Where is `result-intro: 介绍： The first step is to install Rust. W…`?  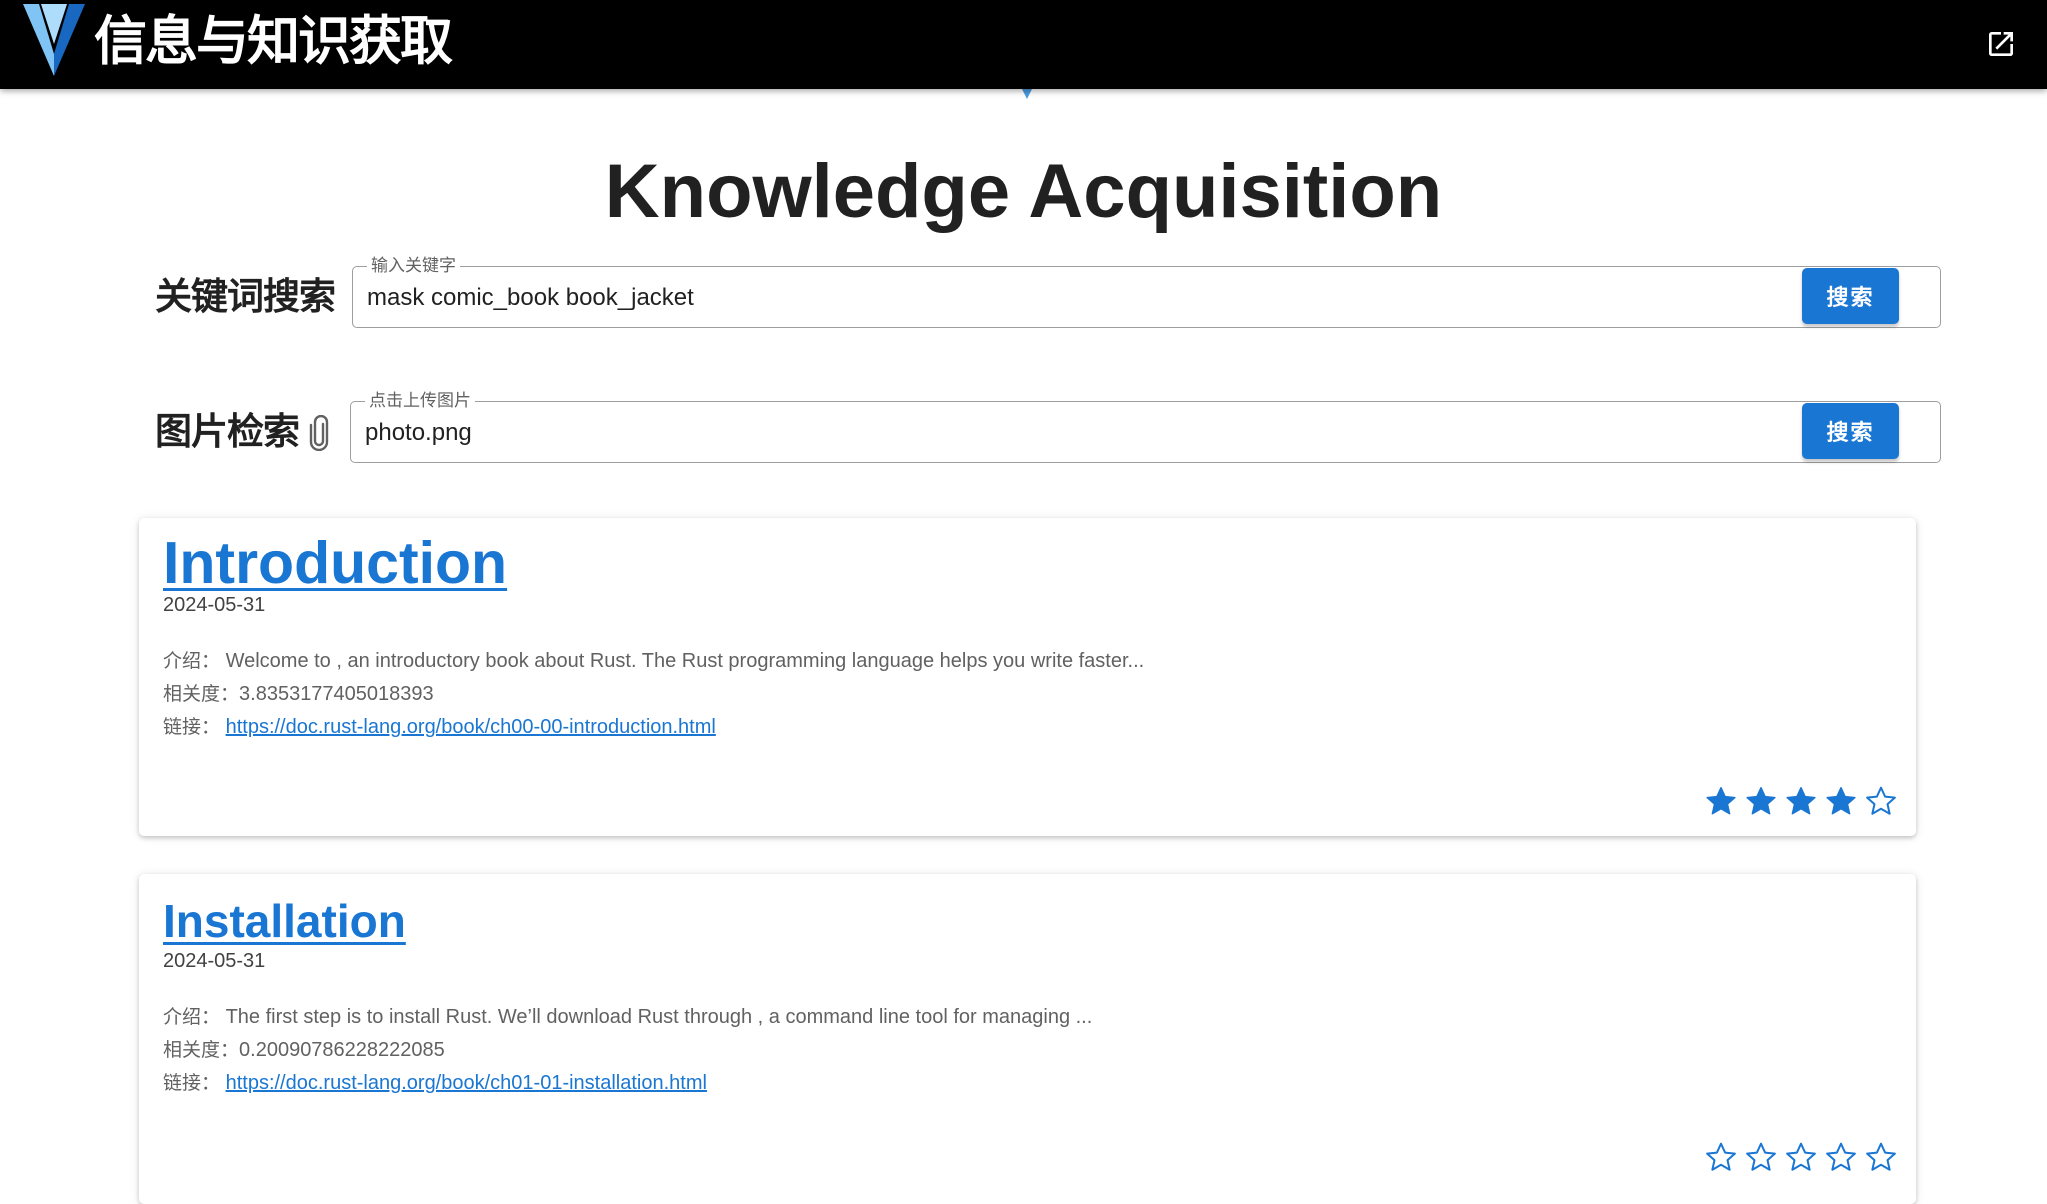
result-intro: 介绍： The first step is to install Rust. W… is located at coordinates (627, 1017).